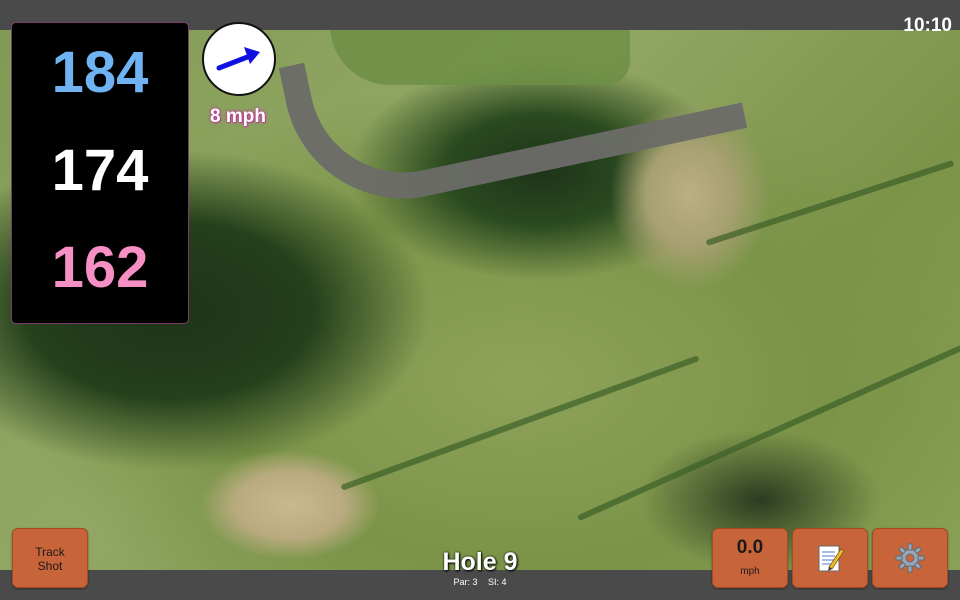  I want to click on wind-speed: 8 mph, so click(238, 116).